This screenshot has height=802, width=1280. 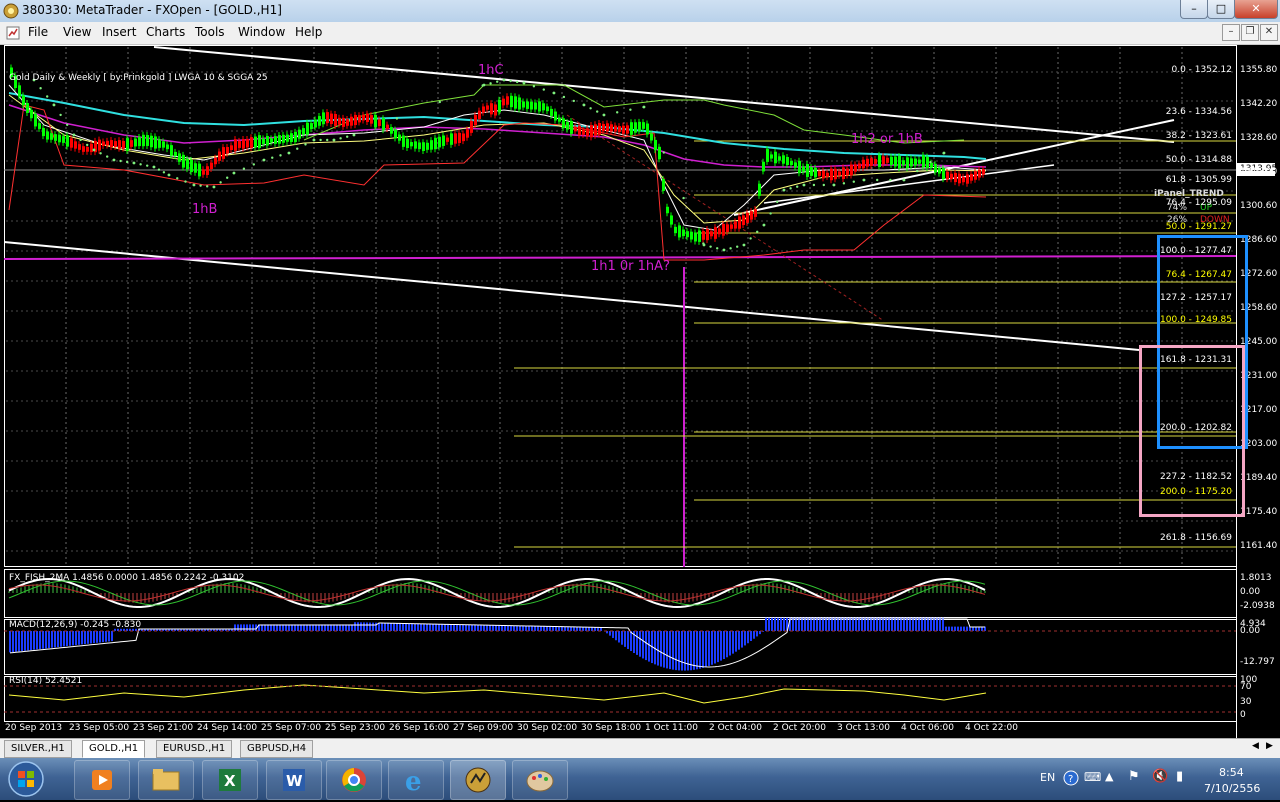 What do you see at coordinates (620, 699) in the screenshot?
I see `rsi-pane-frame` at bounding box center [620, 699].